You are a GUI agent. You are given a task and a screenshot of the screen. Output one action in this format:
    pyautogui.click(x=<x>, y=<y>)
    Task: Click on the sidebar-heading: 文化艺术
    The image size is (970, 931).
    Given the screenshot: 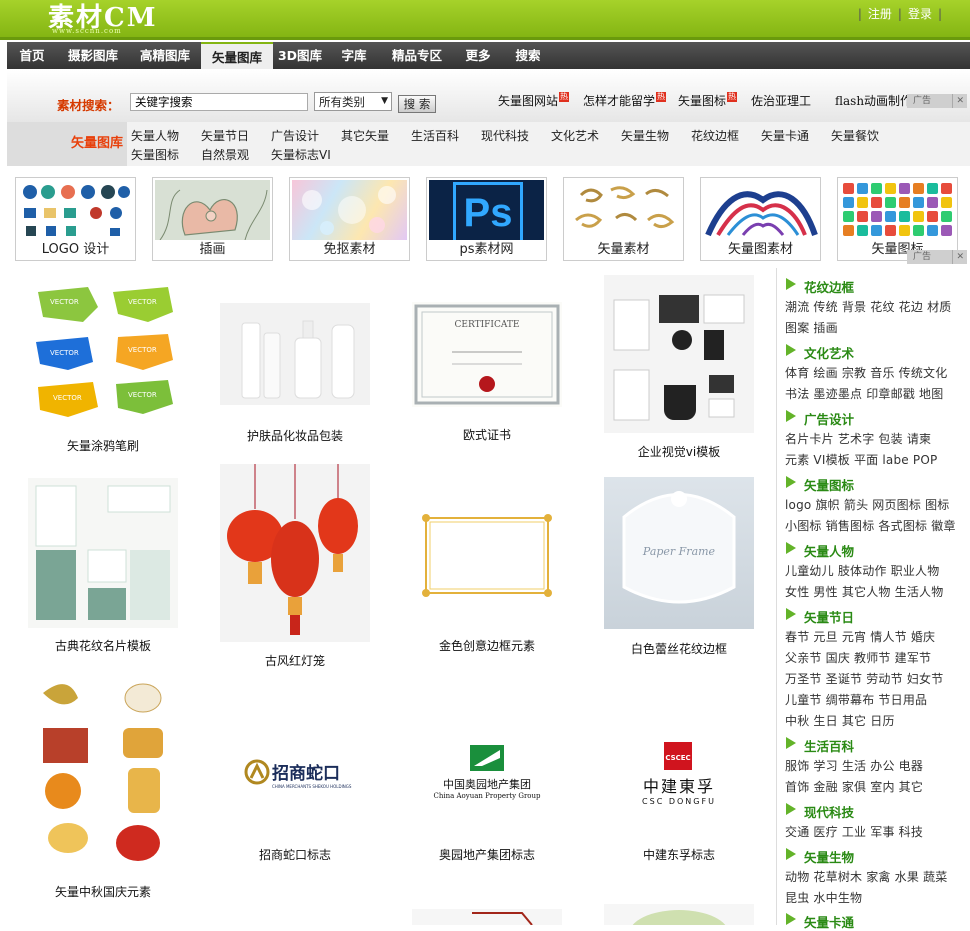 What is the action you would take?
    pyautogui.click(x=819, y=352)
    